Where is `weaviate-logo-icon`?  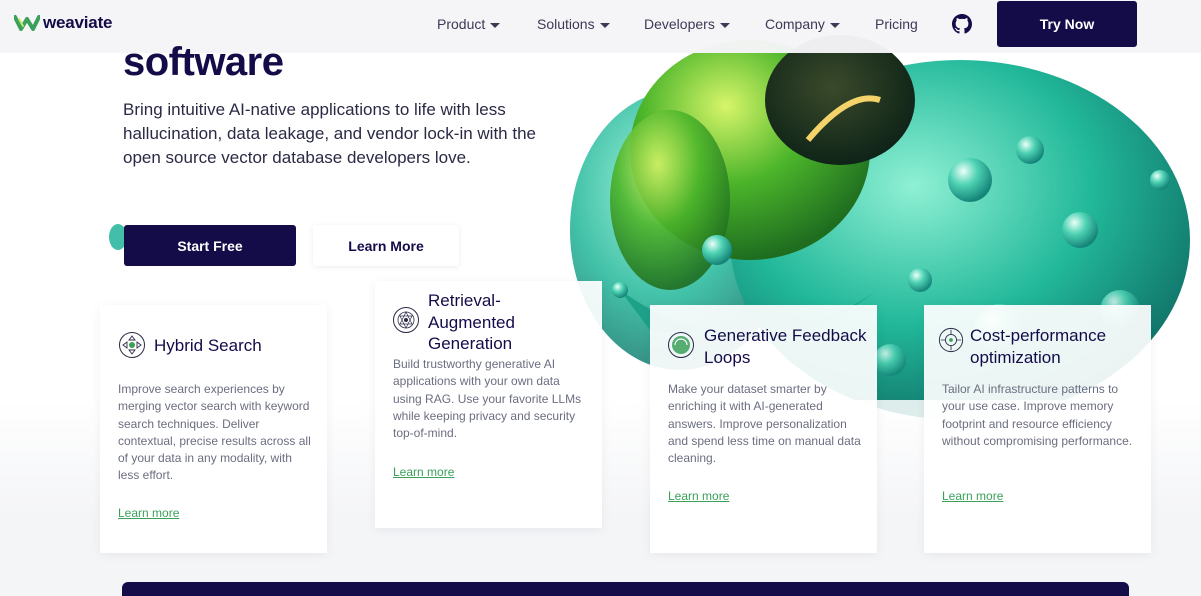 weaviate-logo-icon is located at coordinates (27, 23).